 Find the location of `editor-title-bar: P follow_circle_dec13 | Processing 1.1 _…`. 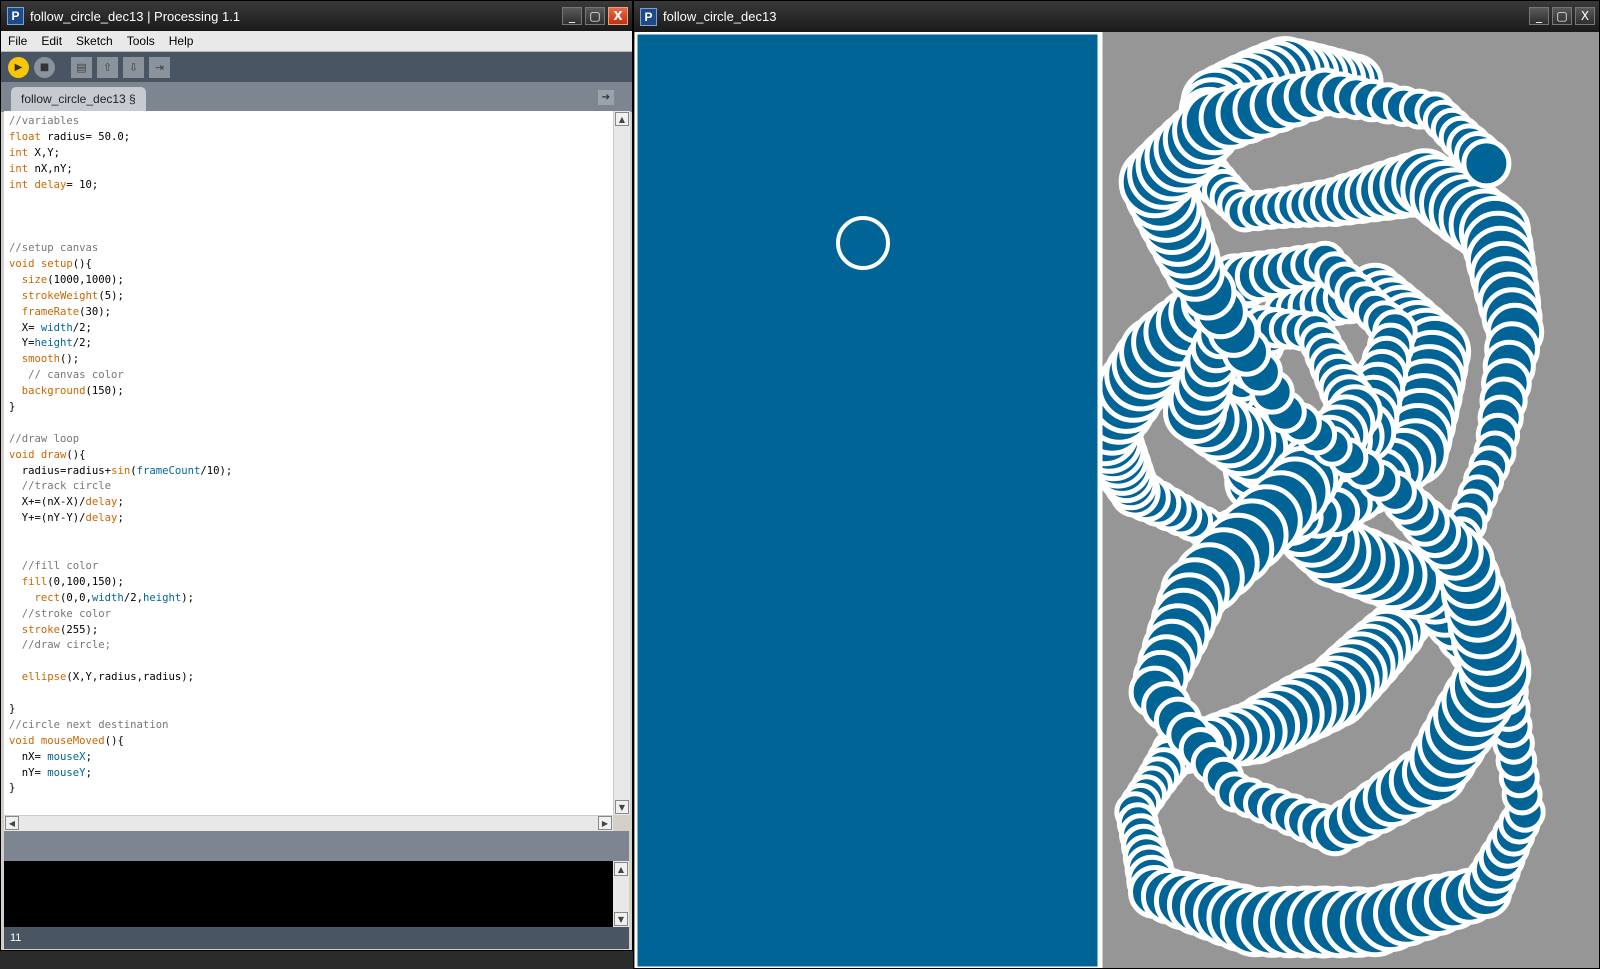

editor-title-bar: P follow_circle_dec13 | Processing 1.1 _… is located at coordinates (316, 16).